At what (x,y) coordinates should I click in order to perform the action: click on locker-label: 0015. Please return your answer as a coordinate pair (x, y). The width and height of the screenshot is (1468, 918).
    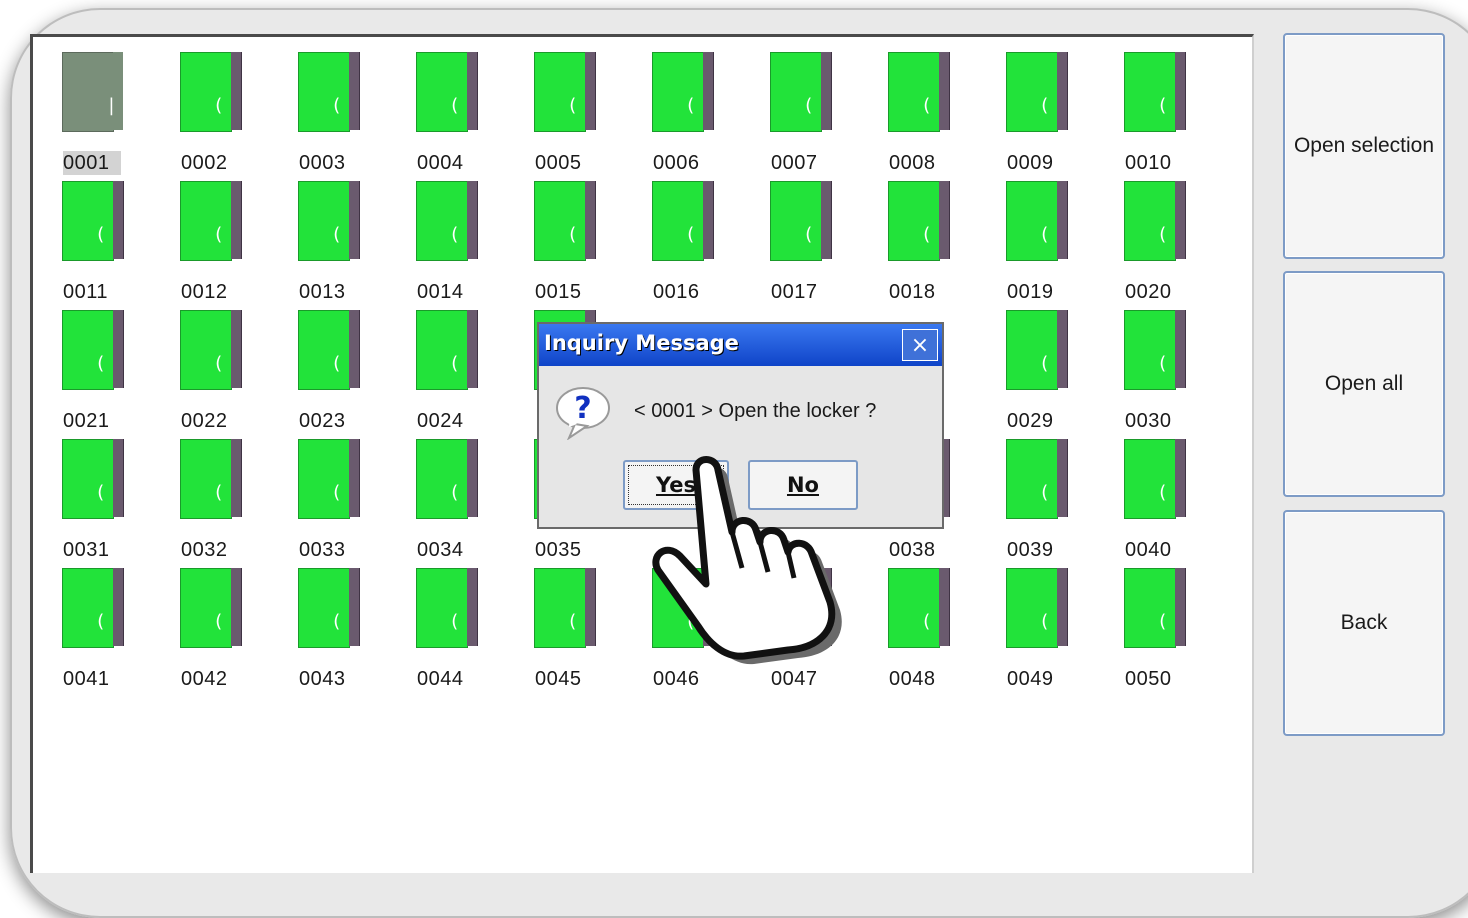
    Looking at the image, I should click on (570, 292).